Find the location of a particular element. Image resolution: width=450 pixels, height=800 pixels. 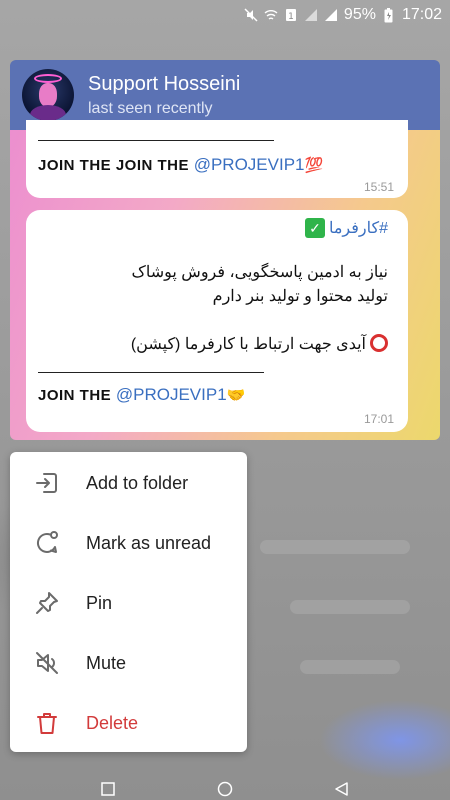

mute-icon is located at coordinates (47, 663).